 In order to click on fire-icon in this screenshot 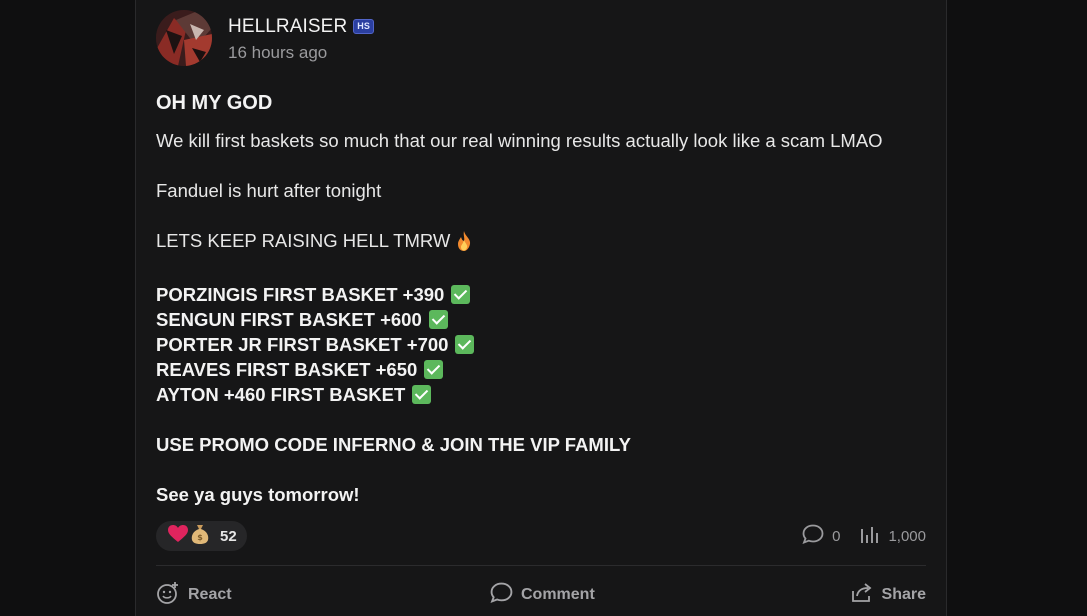, I will do `click(464, 244)`.